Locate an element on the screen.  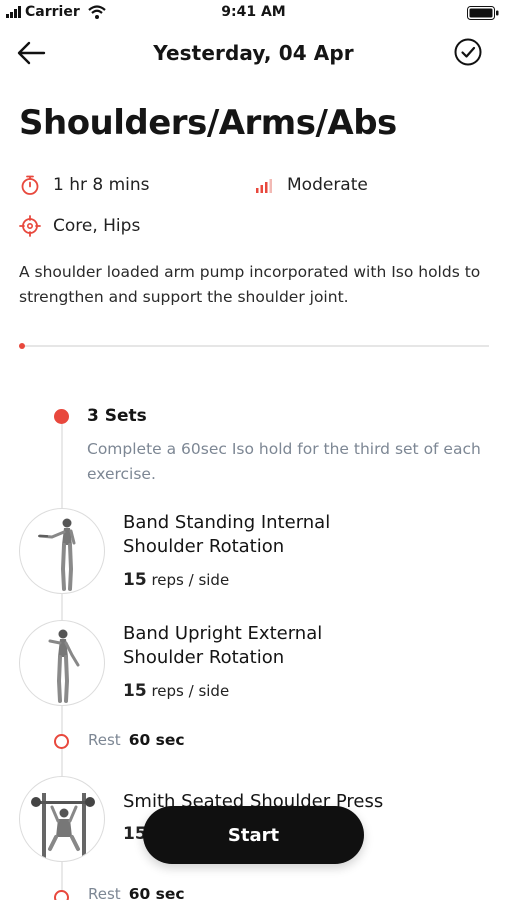
clock: 9:41 AM is located at coordinates (253, 12).